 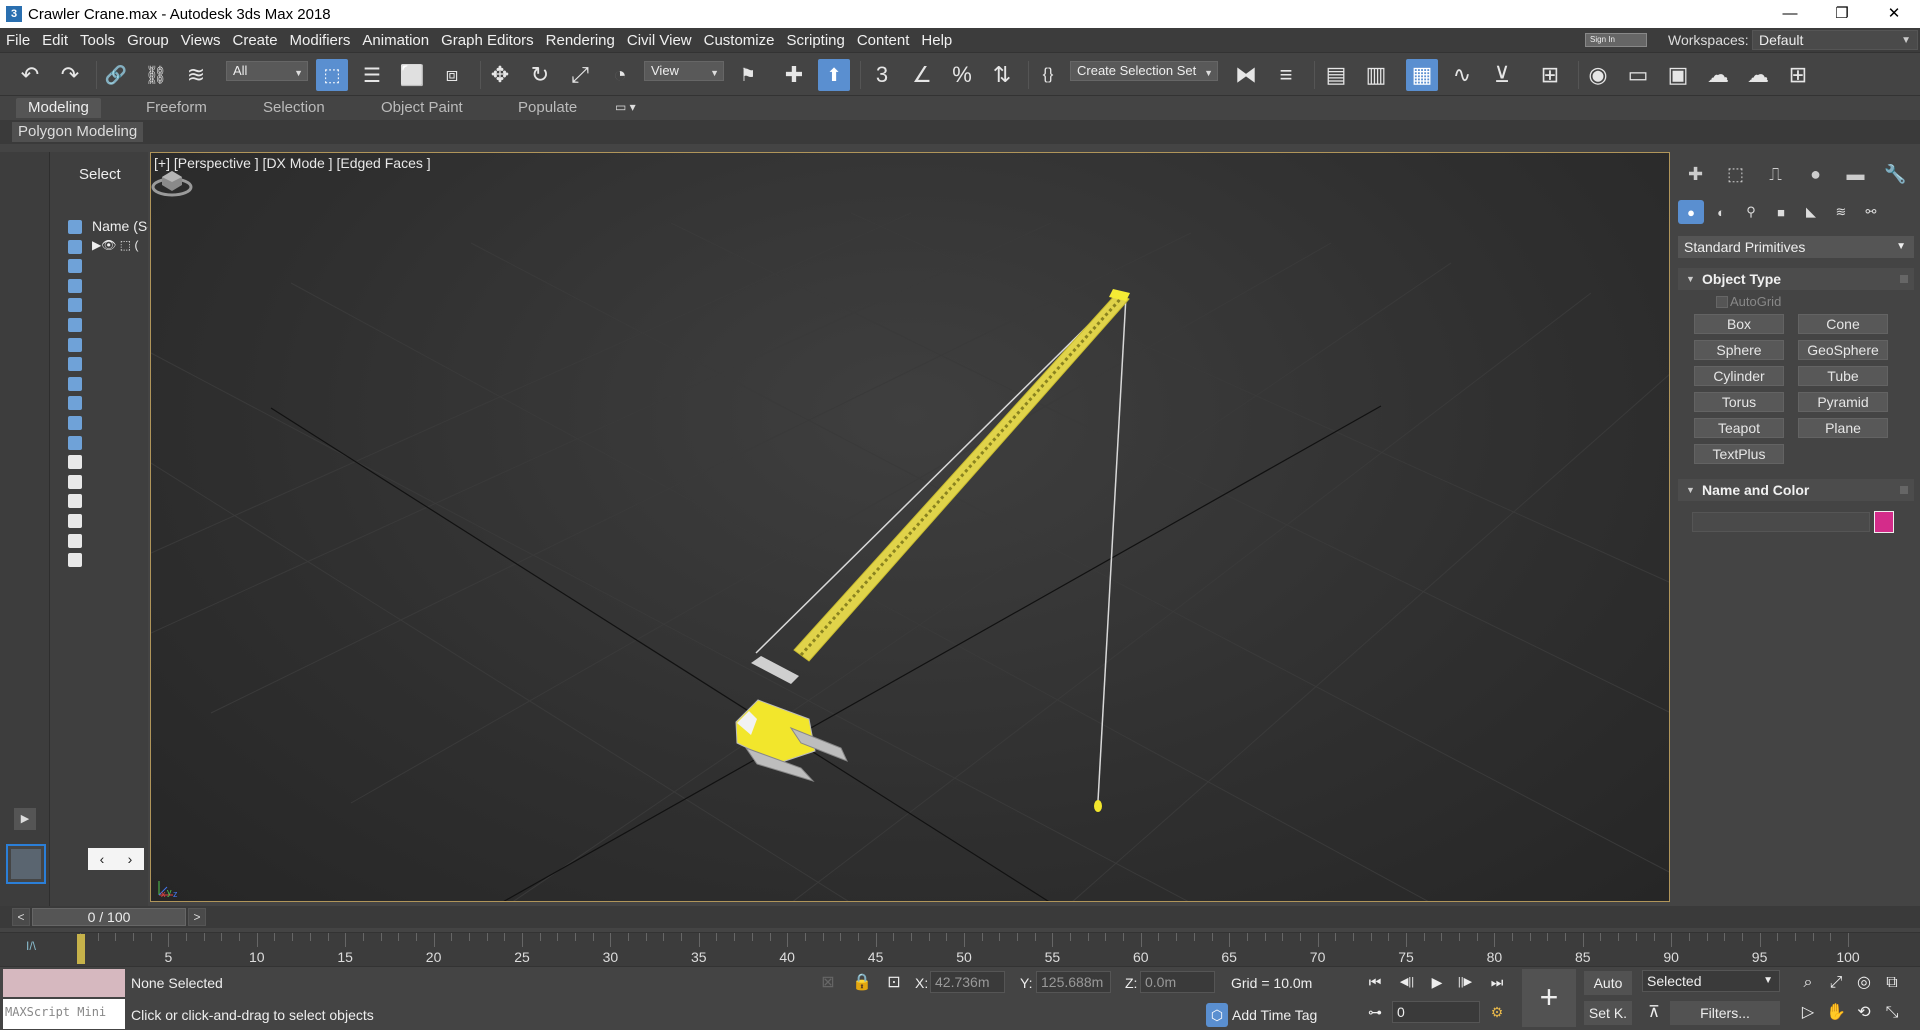 What do you see at coordinates (659, 40) in the screenshot?
I see `menu-civil-view: Civil View` at bounding box center [659, 40].